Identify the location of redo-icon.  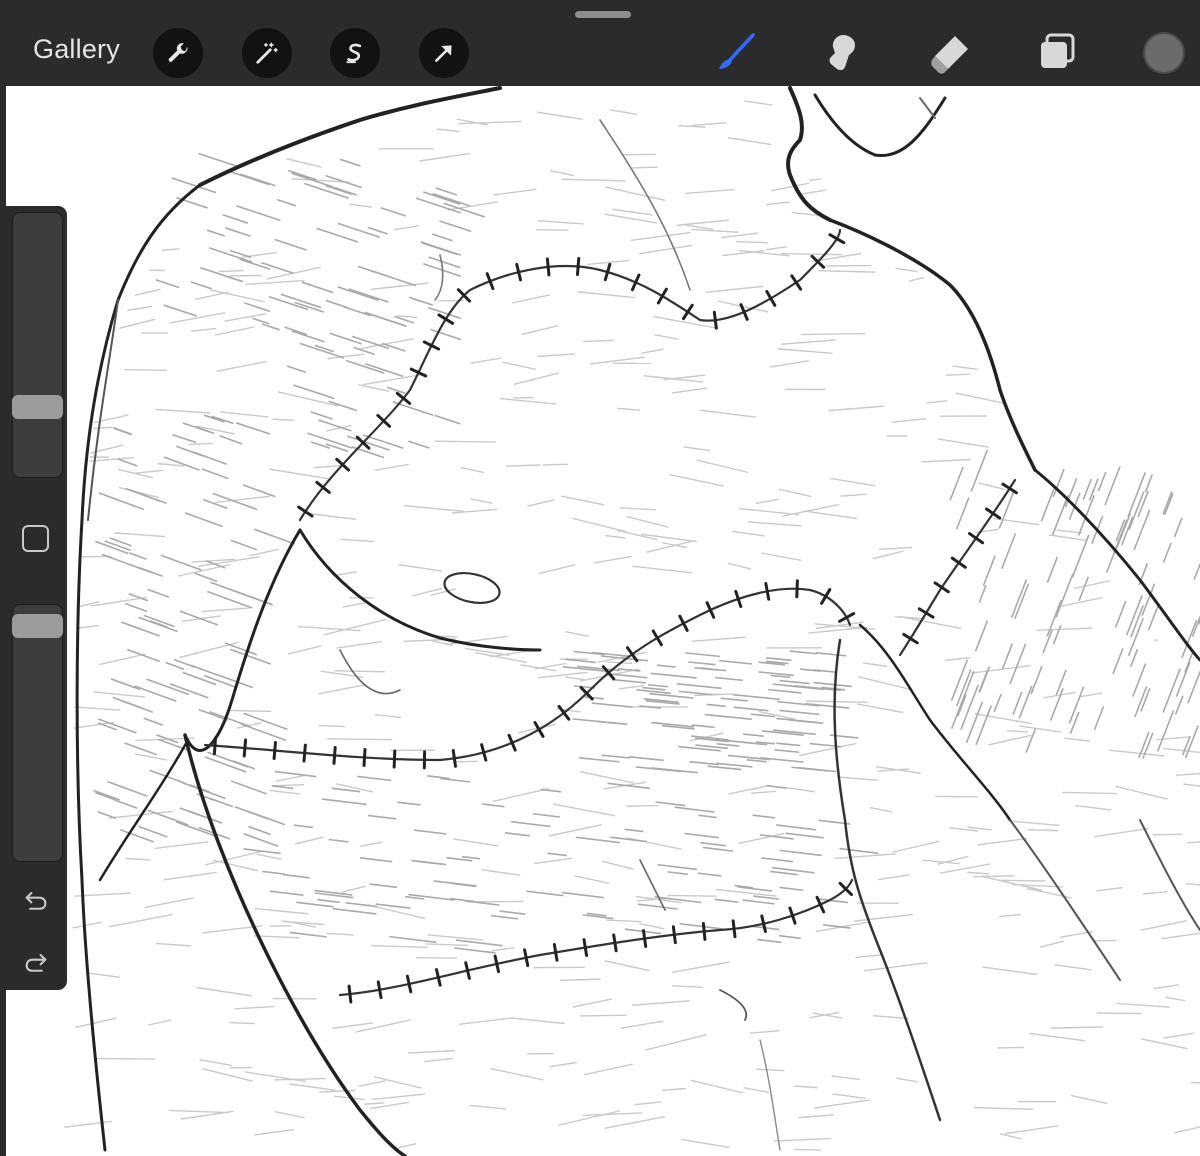
(36, 962).